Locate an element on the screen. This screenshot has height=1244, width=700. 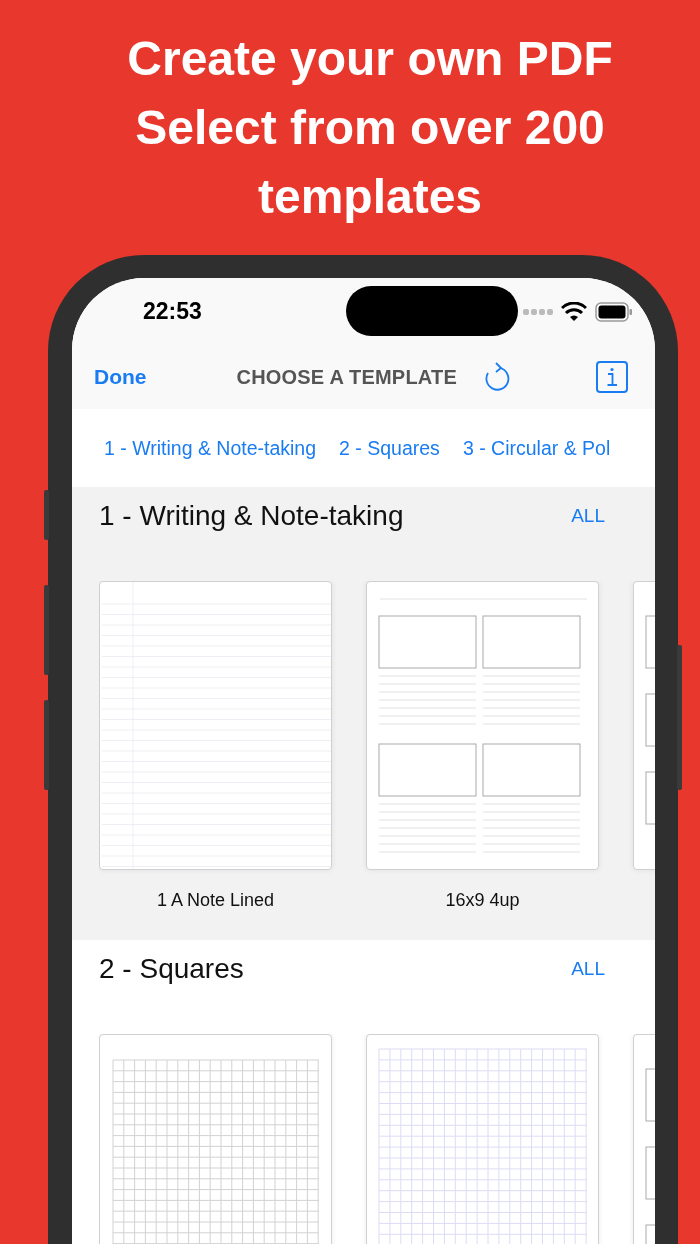
signal-icon is located at coordinates (538, 311).